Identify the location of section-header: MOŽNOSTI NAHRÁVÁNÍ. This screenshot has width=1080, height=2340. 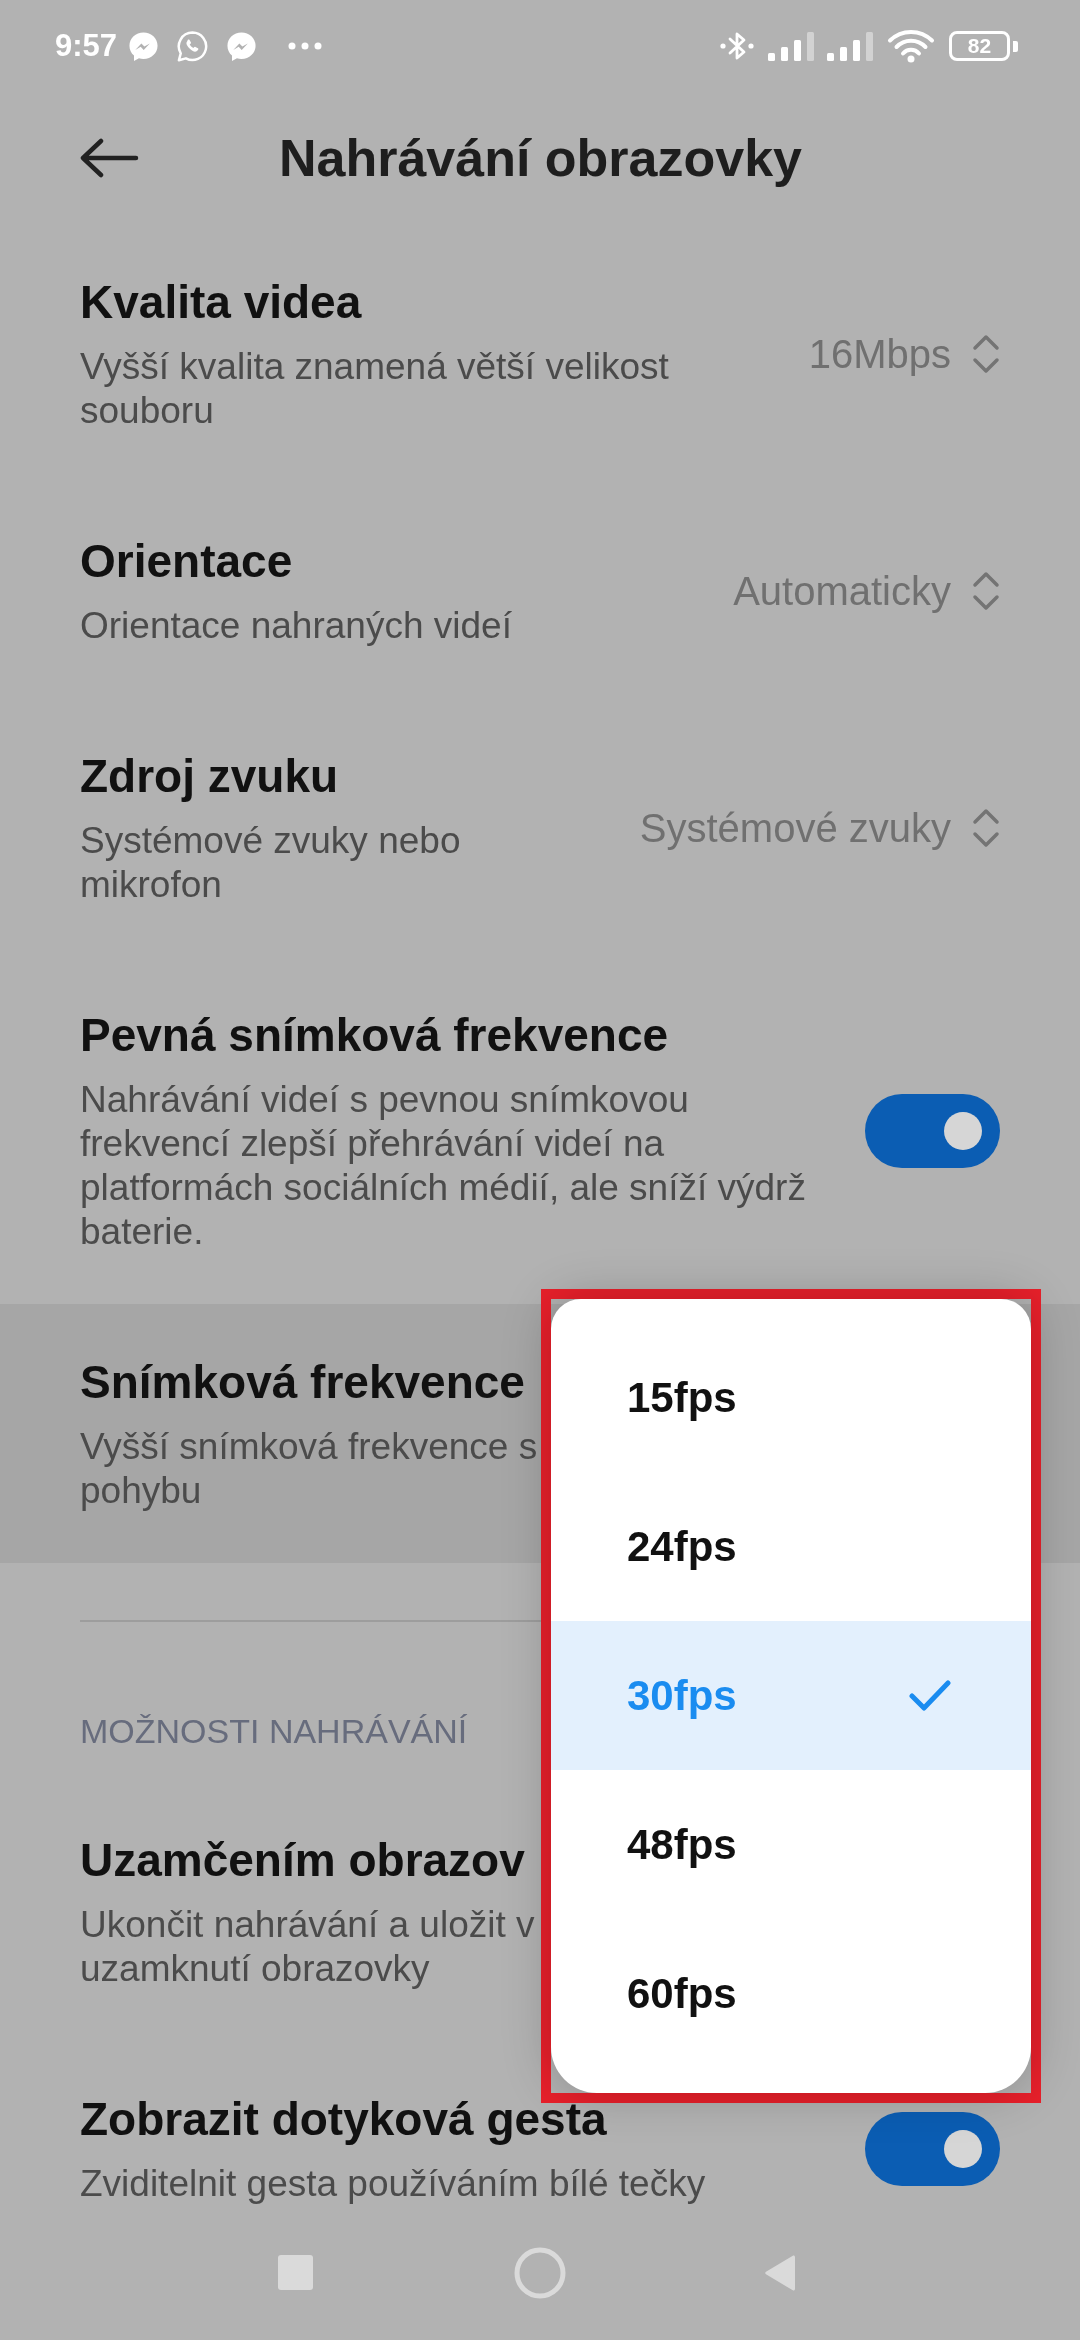
(274, 1731).